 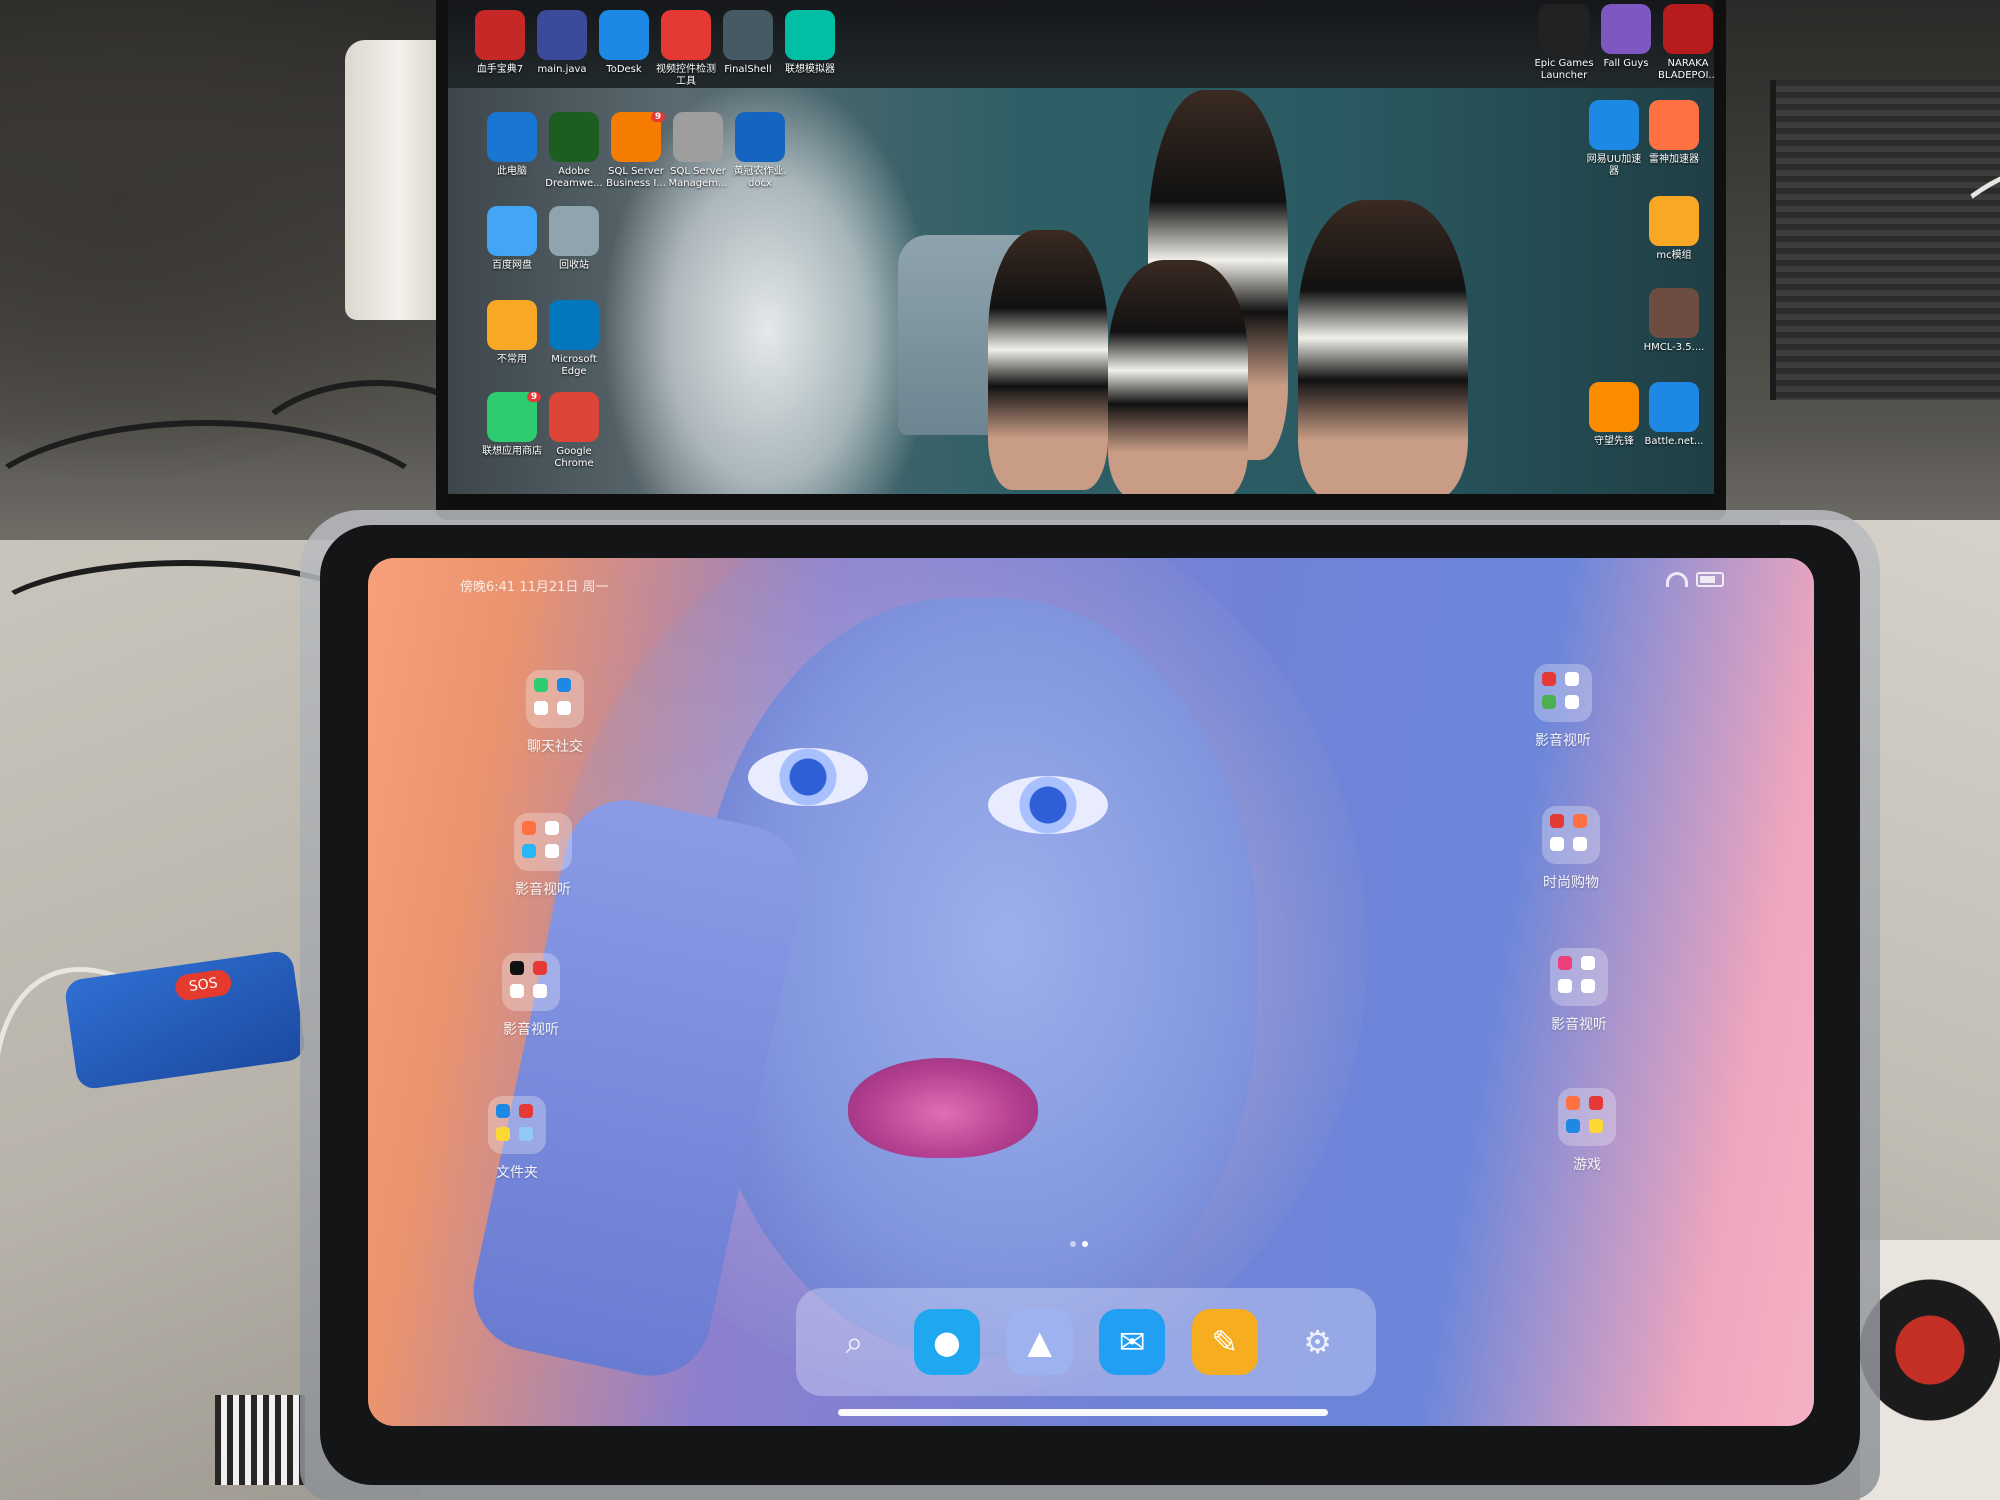 I want to click on folder-name: 时尚购物, so click(x=1571, y=883).